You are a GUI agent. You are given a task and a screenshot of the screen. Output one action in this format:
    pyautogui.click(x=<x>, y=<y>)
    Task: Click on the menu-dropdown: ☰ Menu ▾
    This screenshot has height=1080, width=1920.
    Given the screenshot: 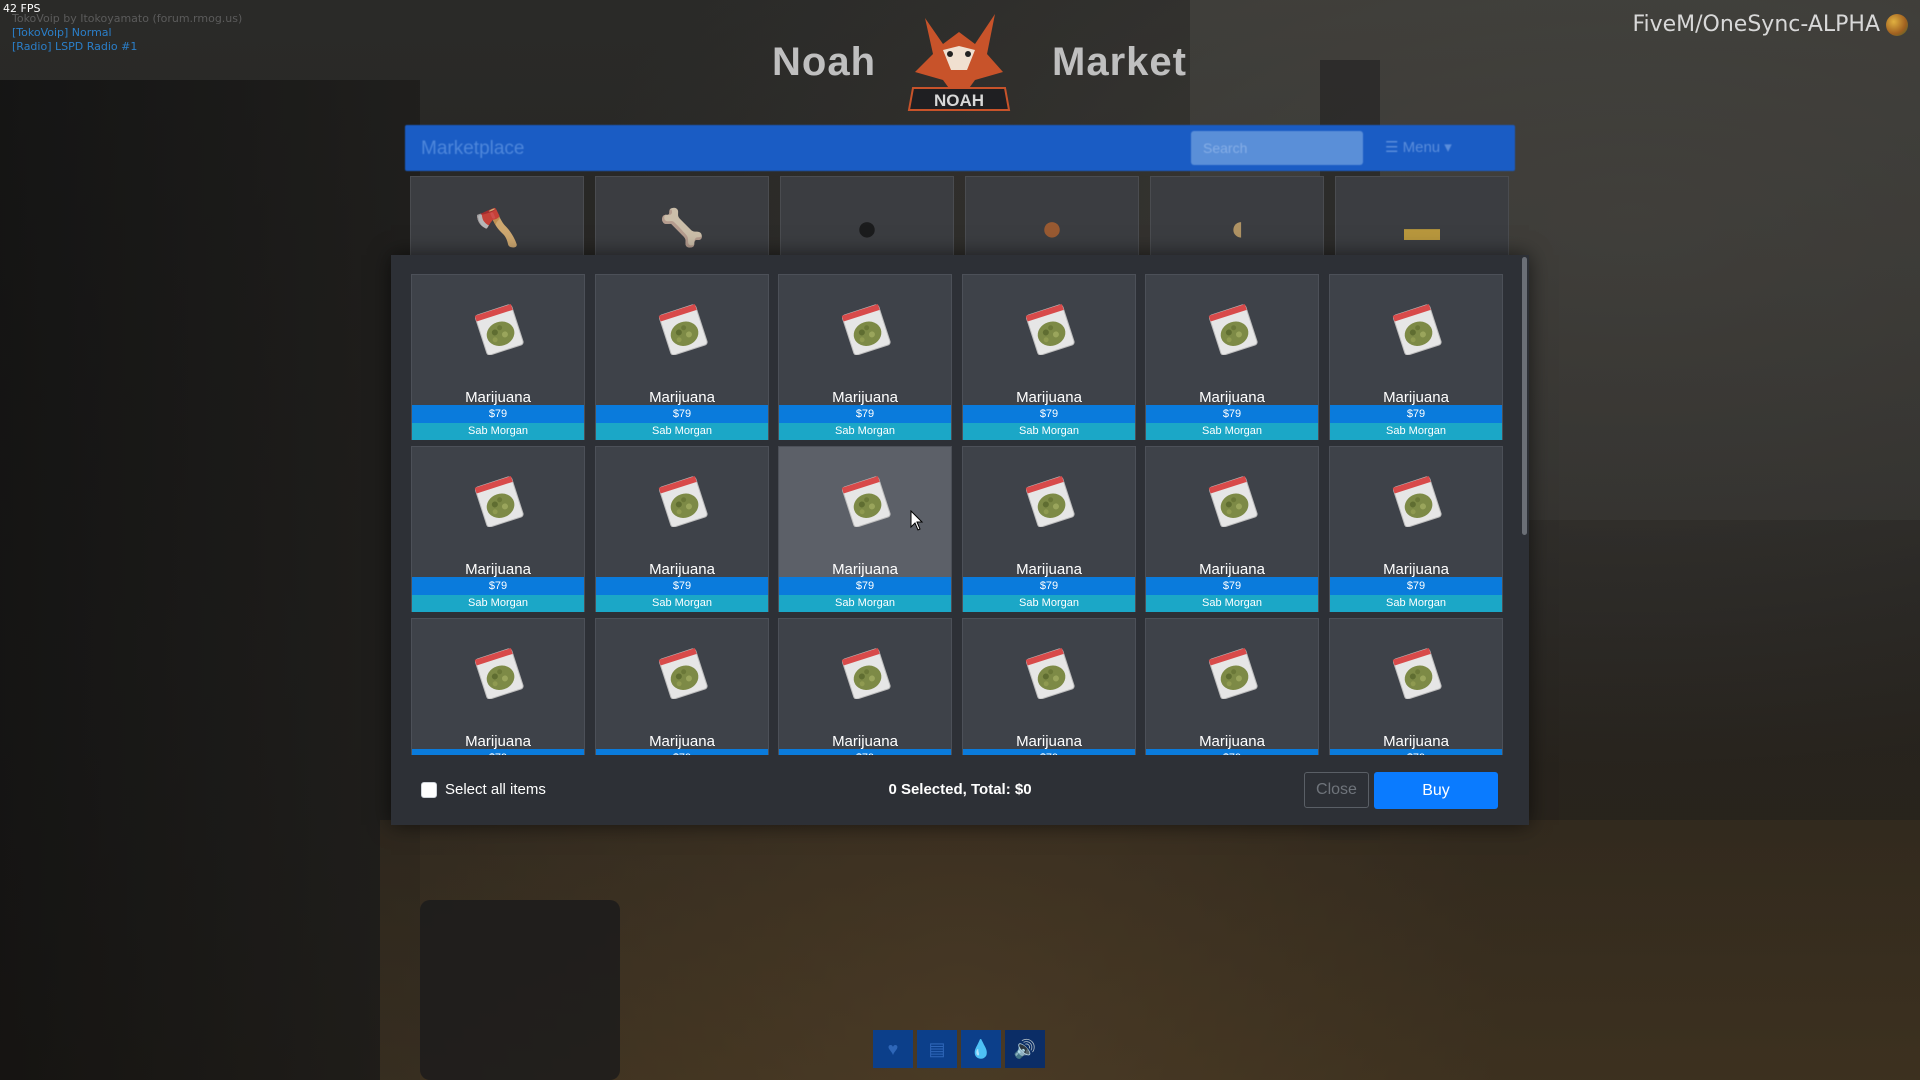 What is the action you would take?
    pyautogui.click(x=1418, y=147)
    